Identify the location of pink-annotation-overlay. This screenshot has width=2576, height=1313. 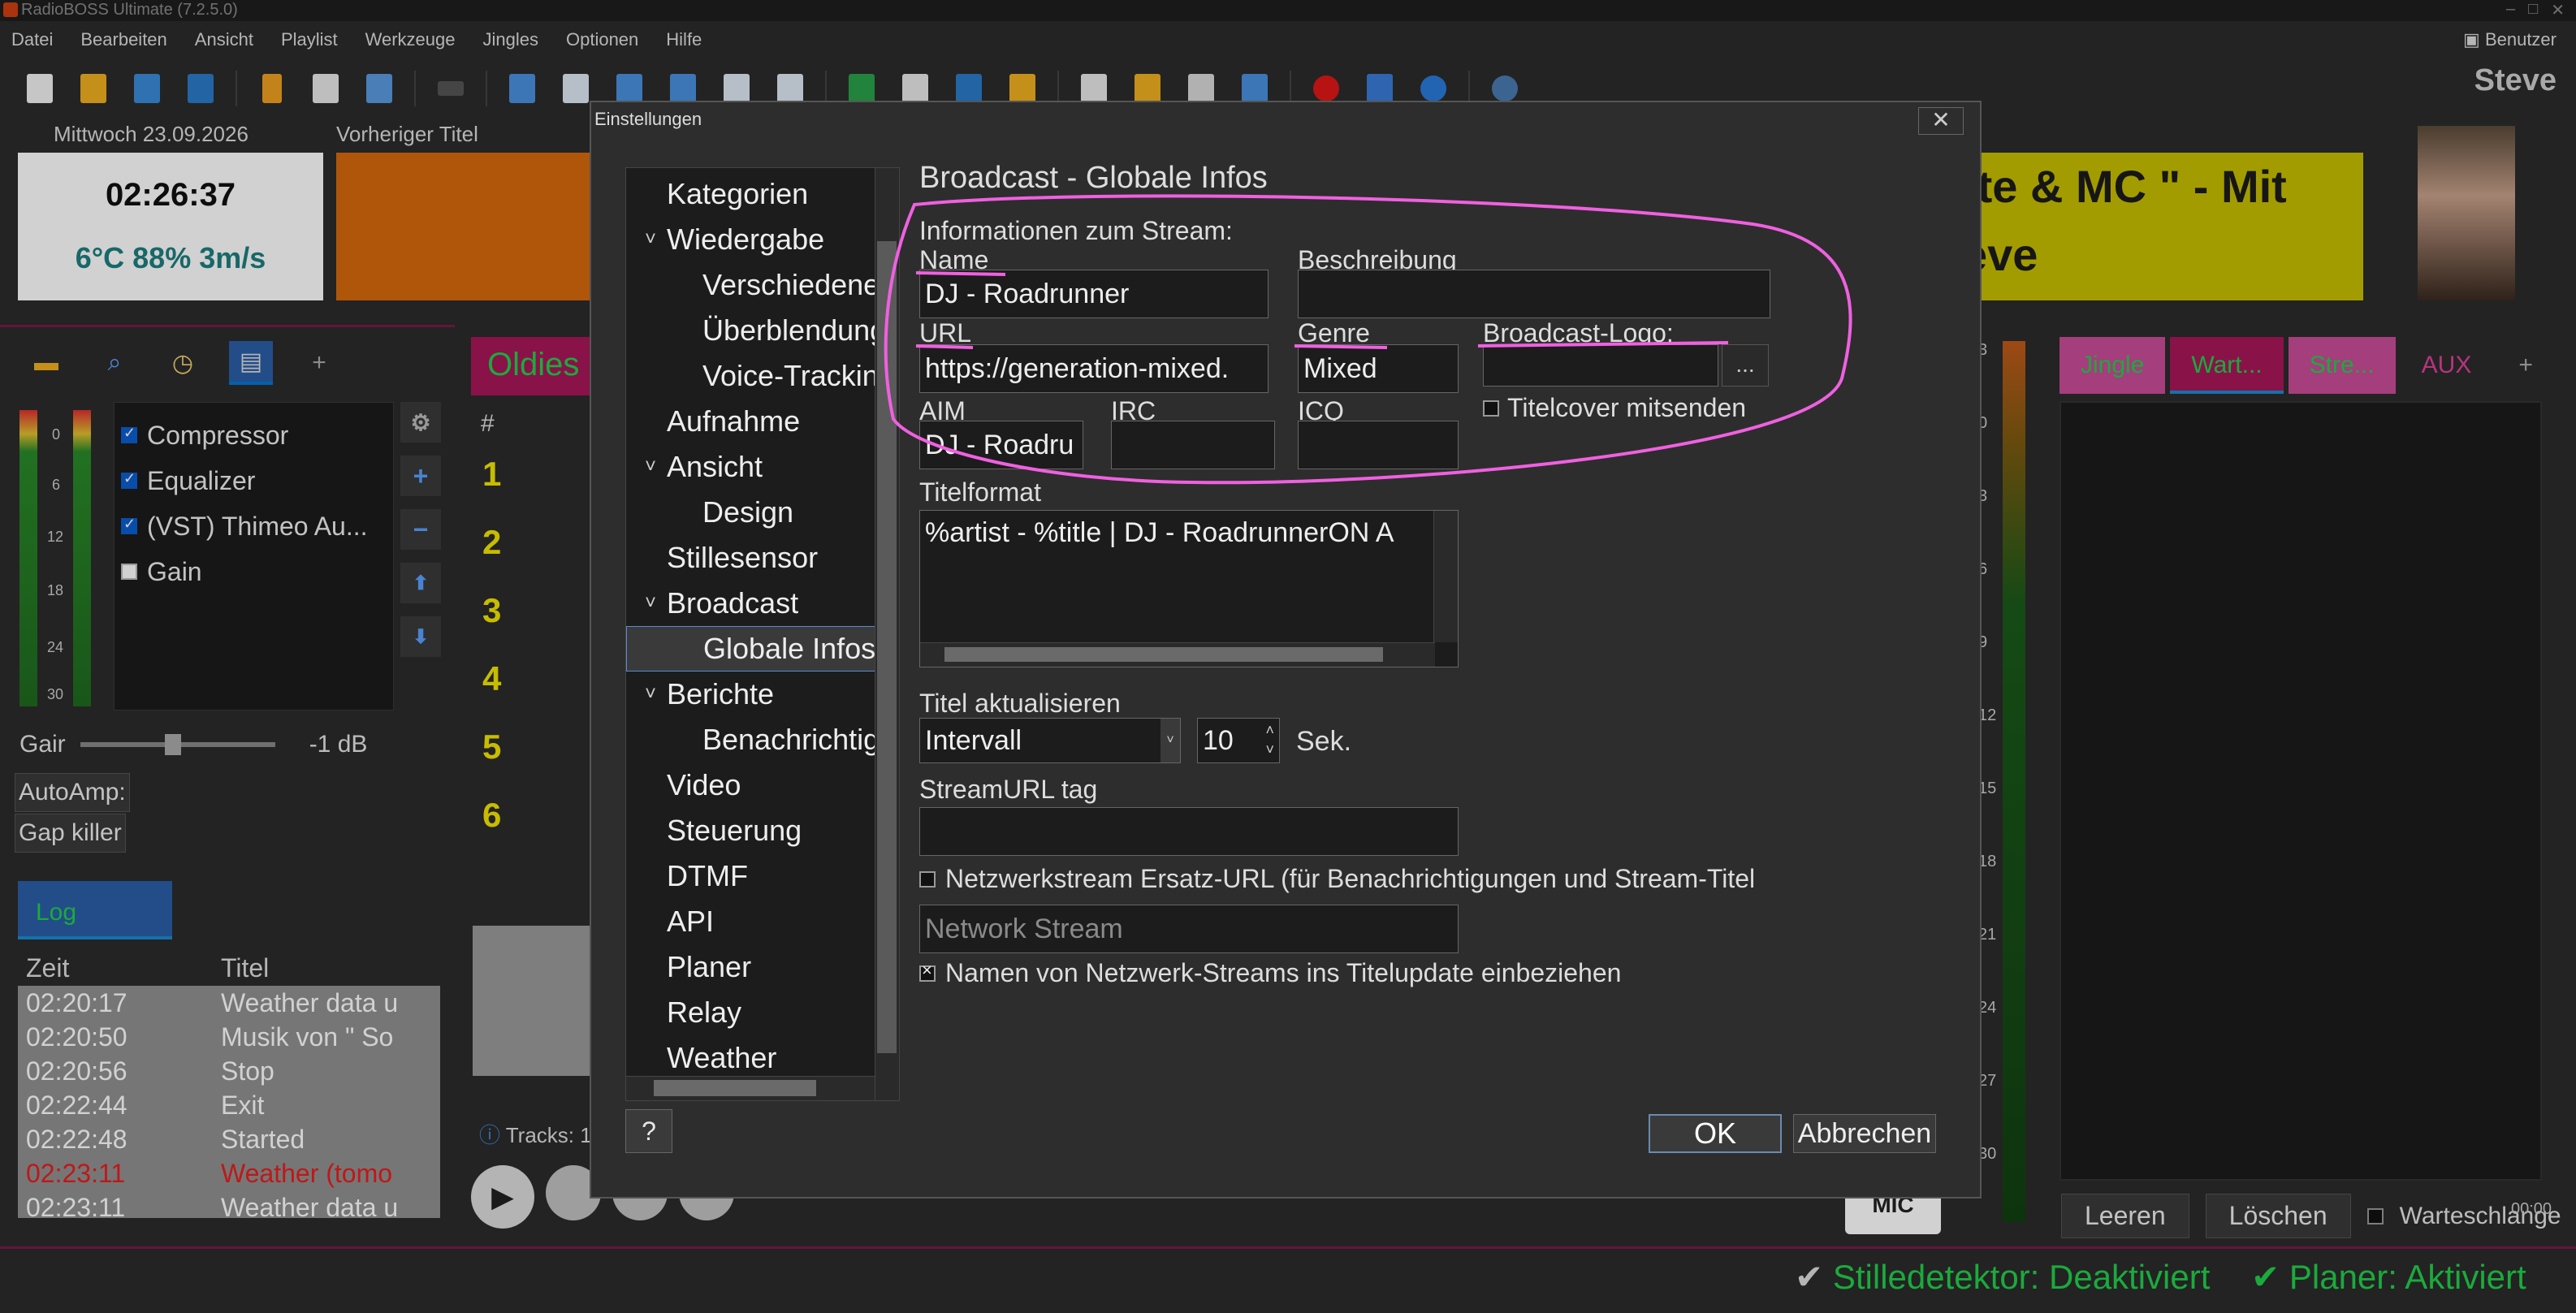
(1368, 340).